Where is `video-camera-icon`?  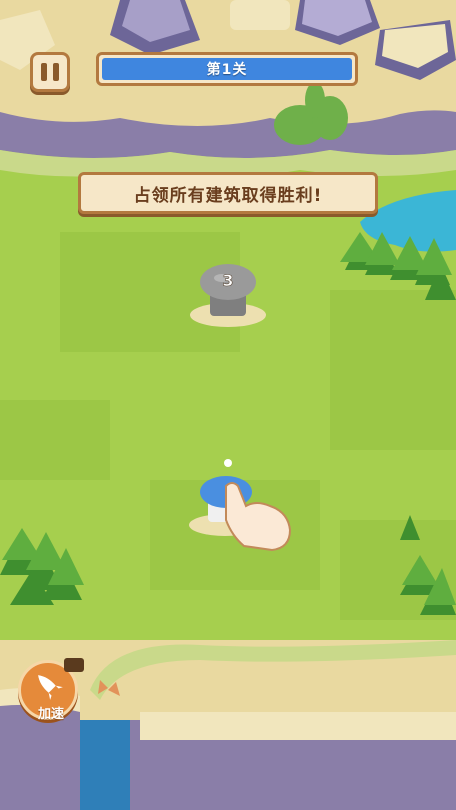 video-camera-icon is located at coordinates (74, 665).